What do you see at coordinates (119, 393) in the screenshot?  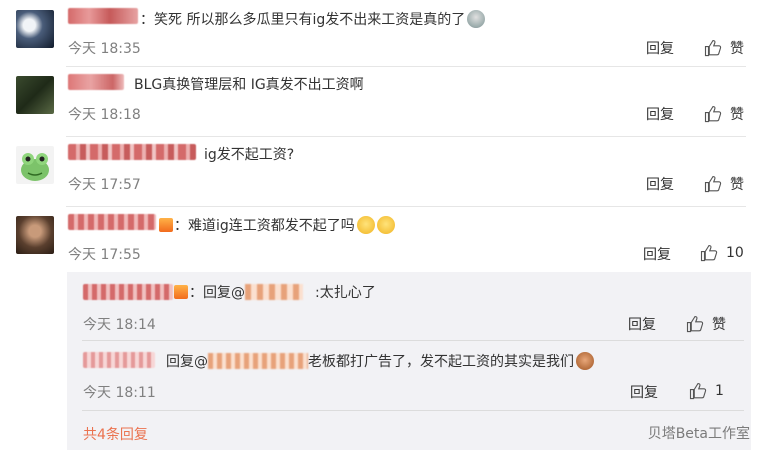 I see `comment-time: 今天 18:11` at bounding box center [119, 393].